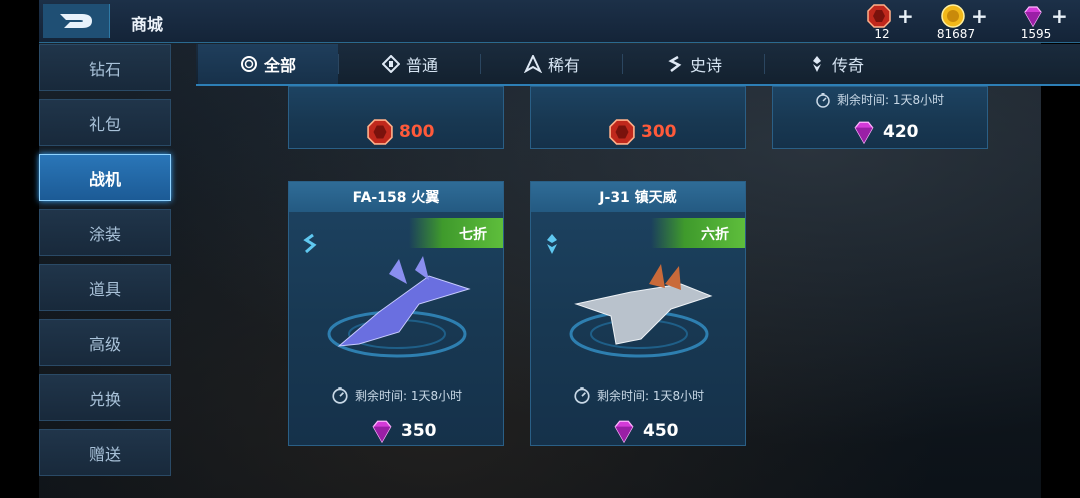 This screenshot has height=498, width=1080. Describe the element at coordinates (19, 249) in the screenshot. I see `left-letterbox` at that location.